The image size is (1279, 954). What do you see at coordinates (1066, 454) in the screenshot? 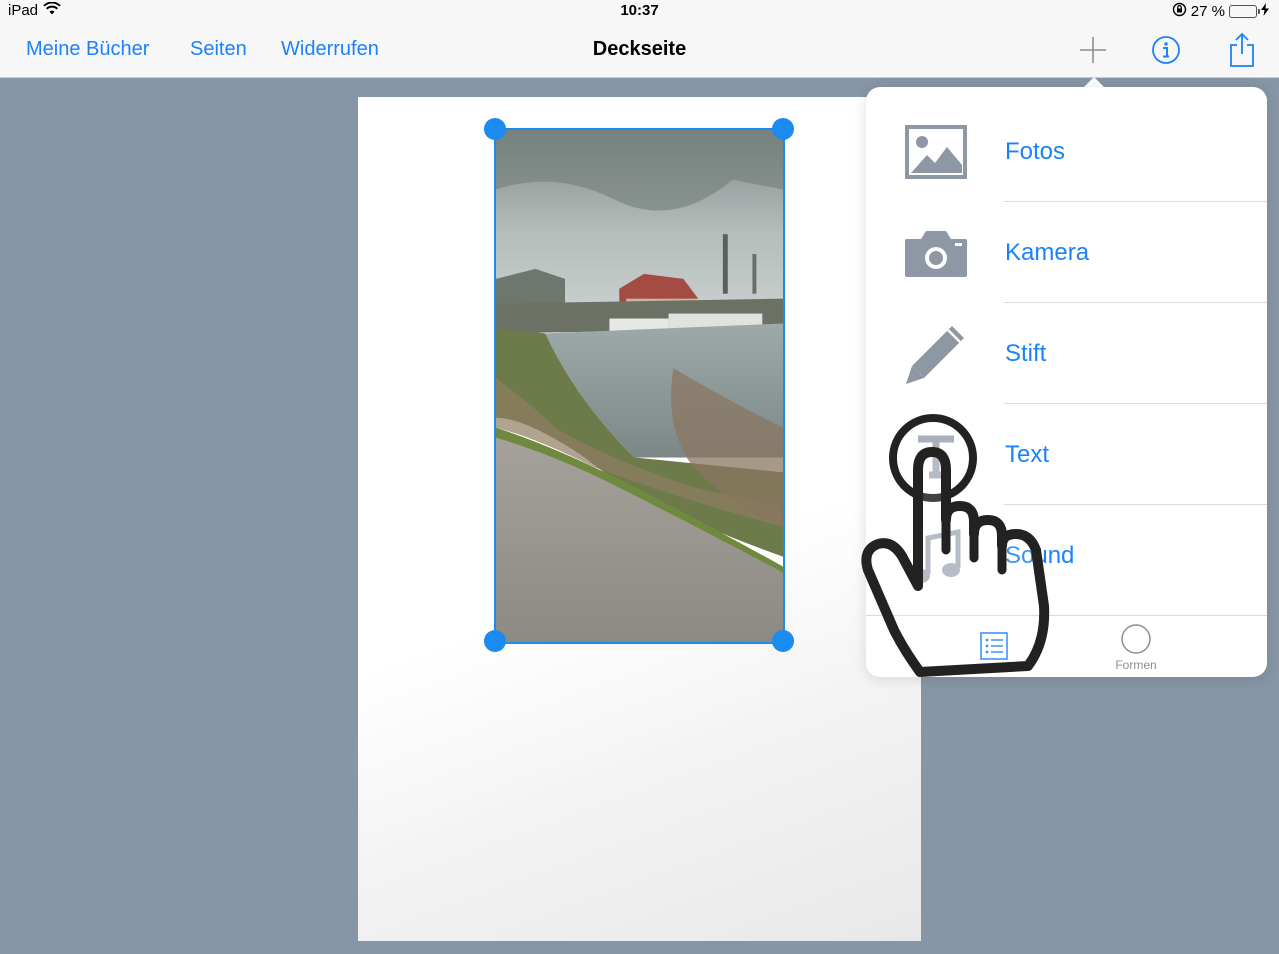
I see `menu-item-text: Text` at bounding box center [1066, 454].